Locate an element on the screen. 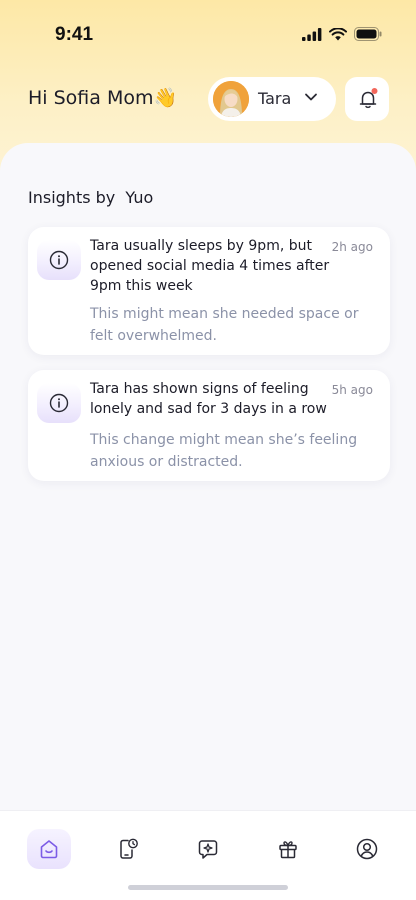 The width and height of the screenshot is (416, 900). nav-profile is located at coordinates (367, 849).